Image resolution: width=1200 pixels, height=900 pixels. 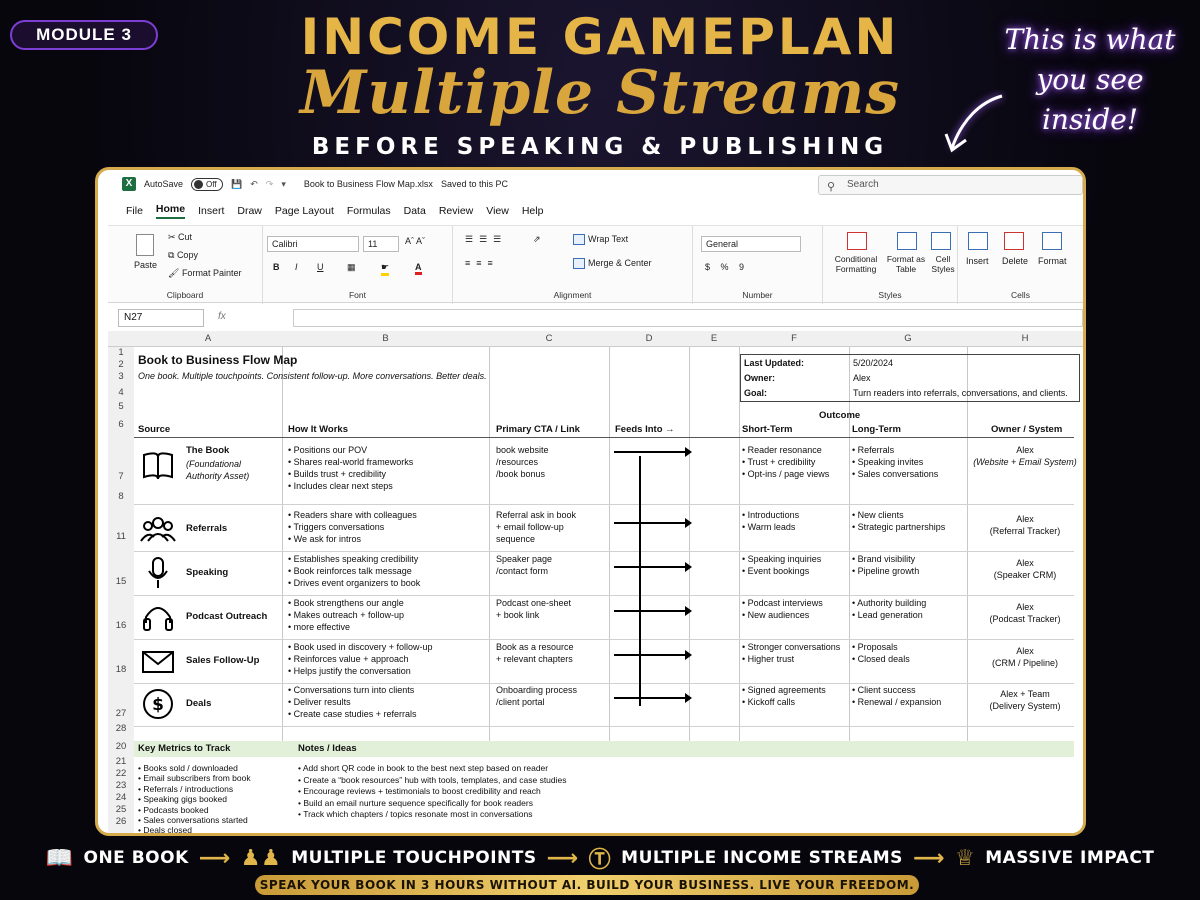 I want to click on source-subtitle: (Foundational Authority Asset), so click(x=231, y=470).